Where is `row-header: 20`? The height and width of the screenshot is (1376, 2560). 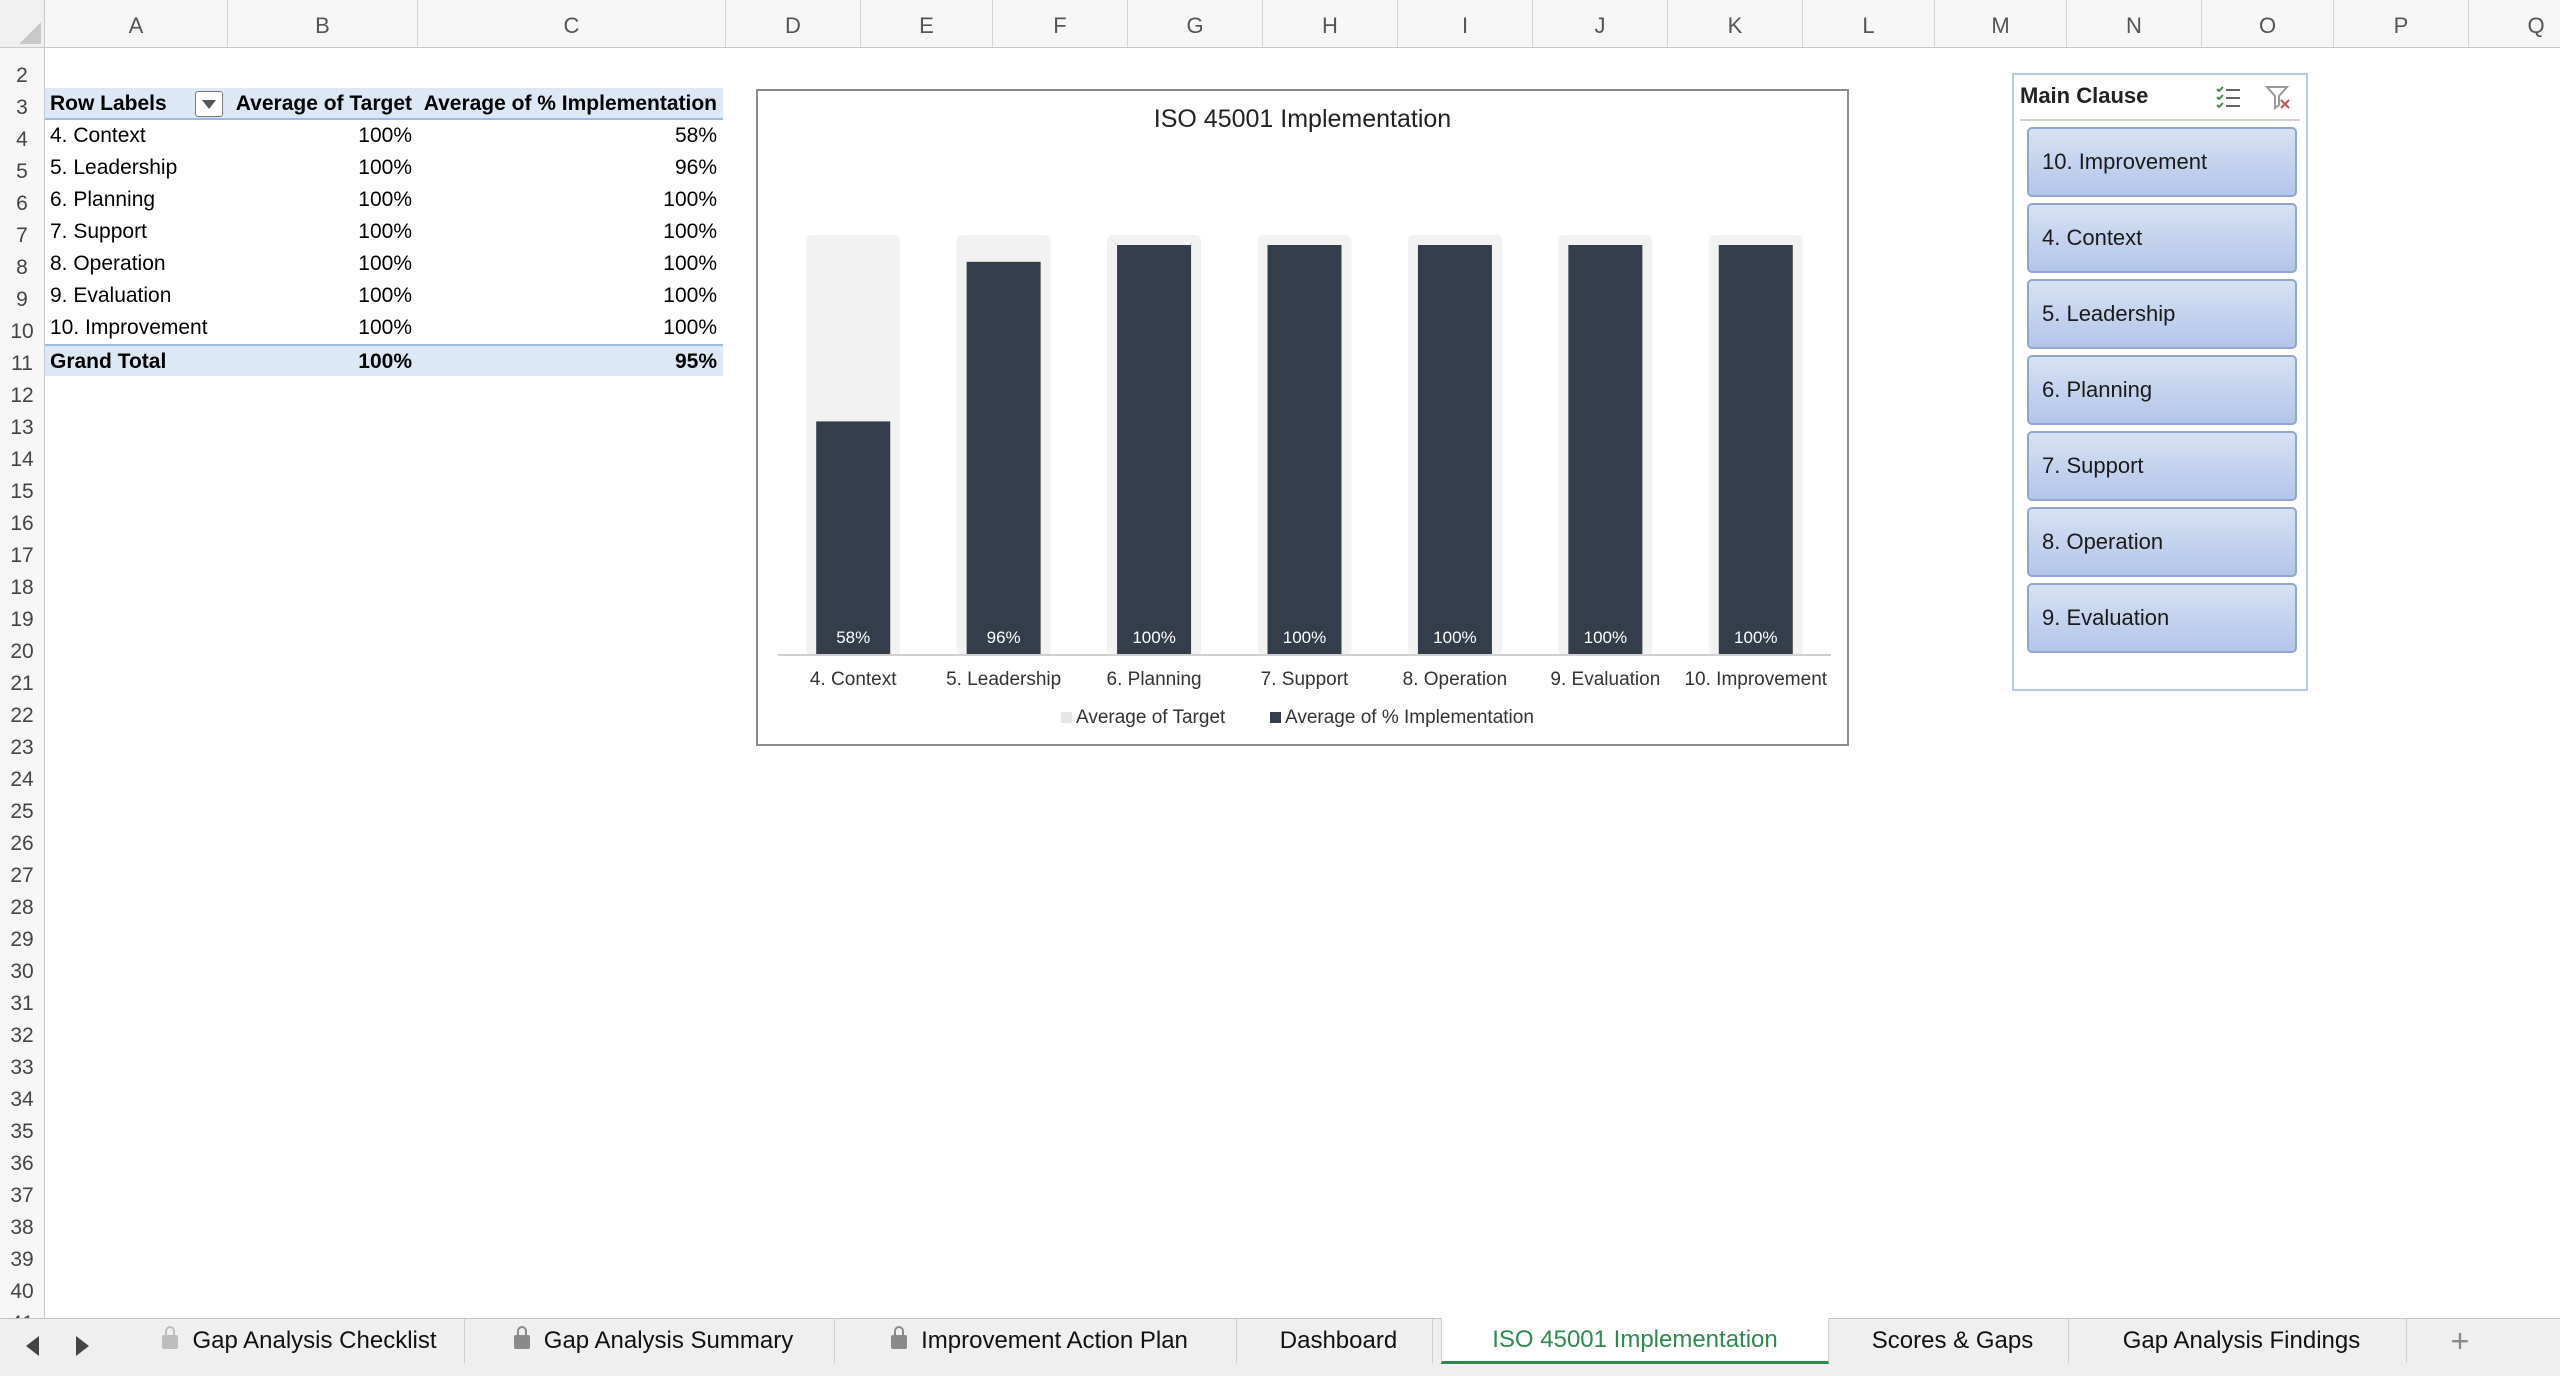 row-header: 20 is located at coordinates (22, 652).